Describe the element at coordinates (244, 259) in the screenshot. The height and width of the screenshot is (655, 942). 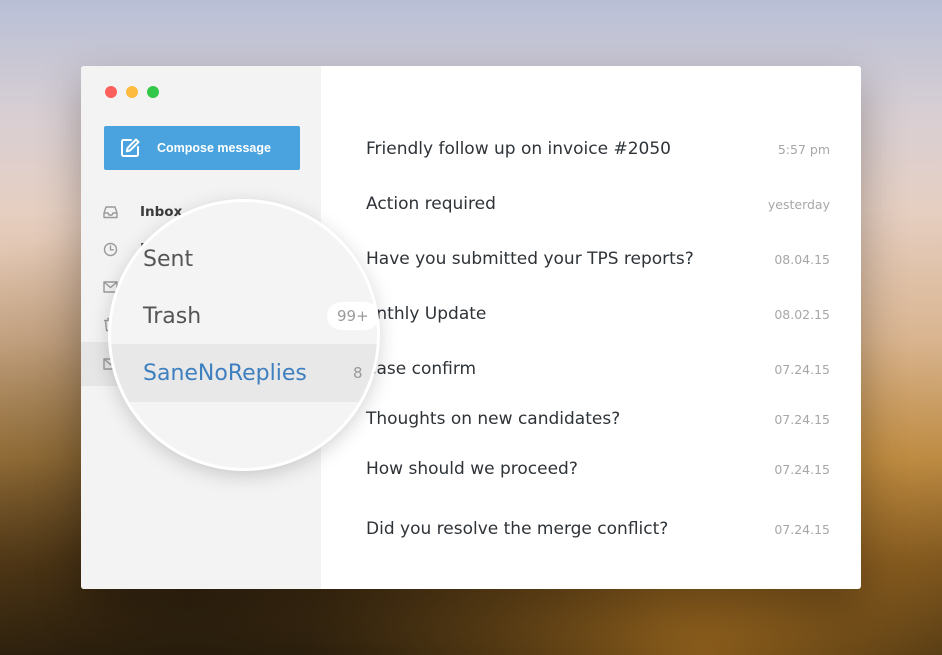
I see `mag-item-sent: Sent` at that location.